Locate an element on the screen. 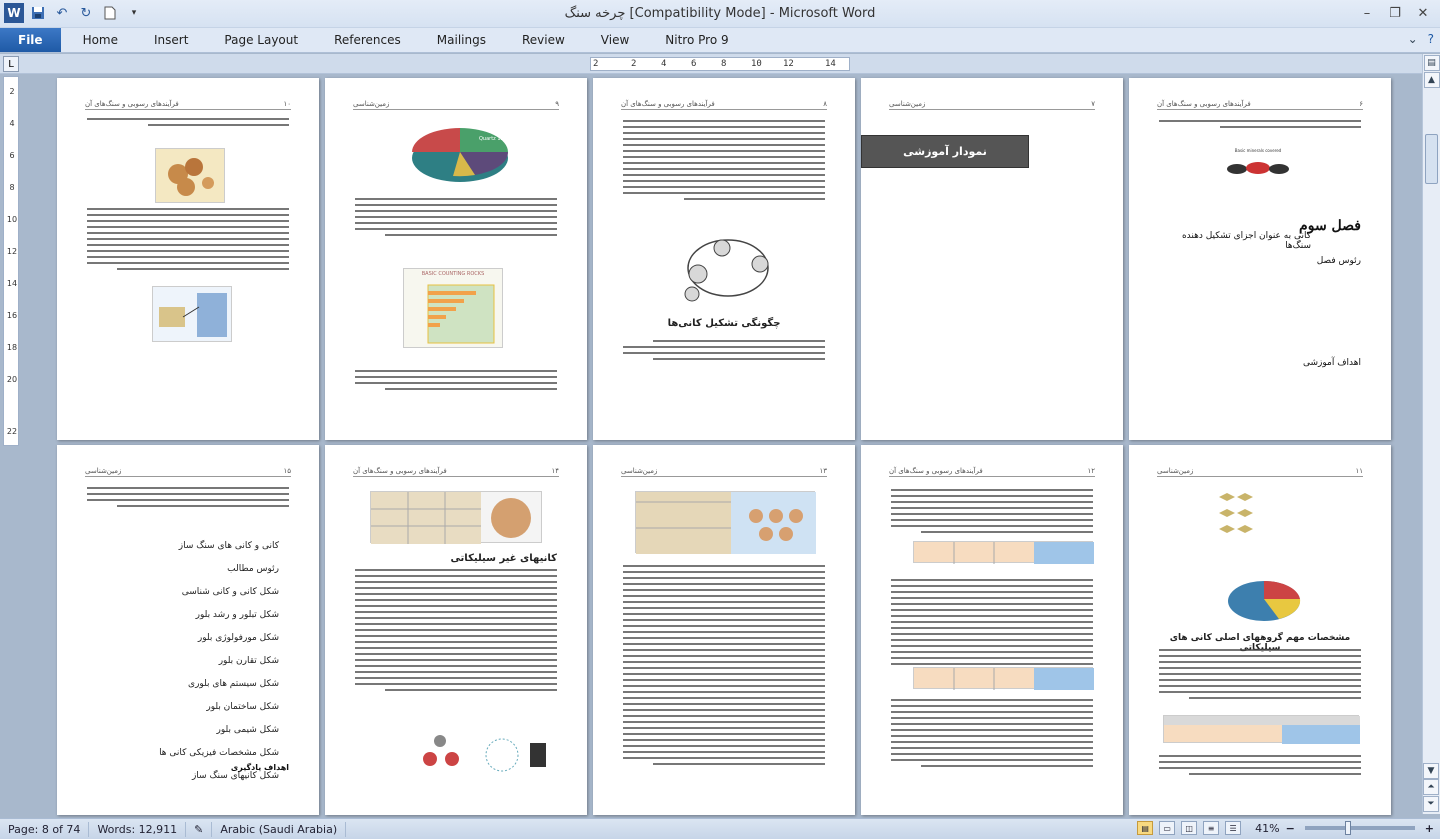 Image resolution: width=1440 pixels, height=839 pixels. vruler-tick: 8 is located at coordinates (12, 187).